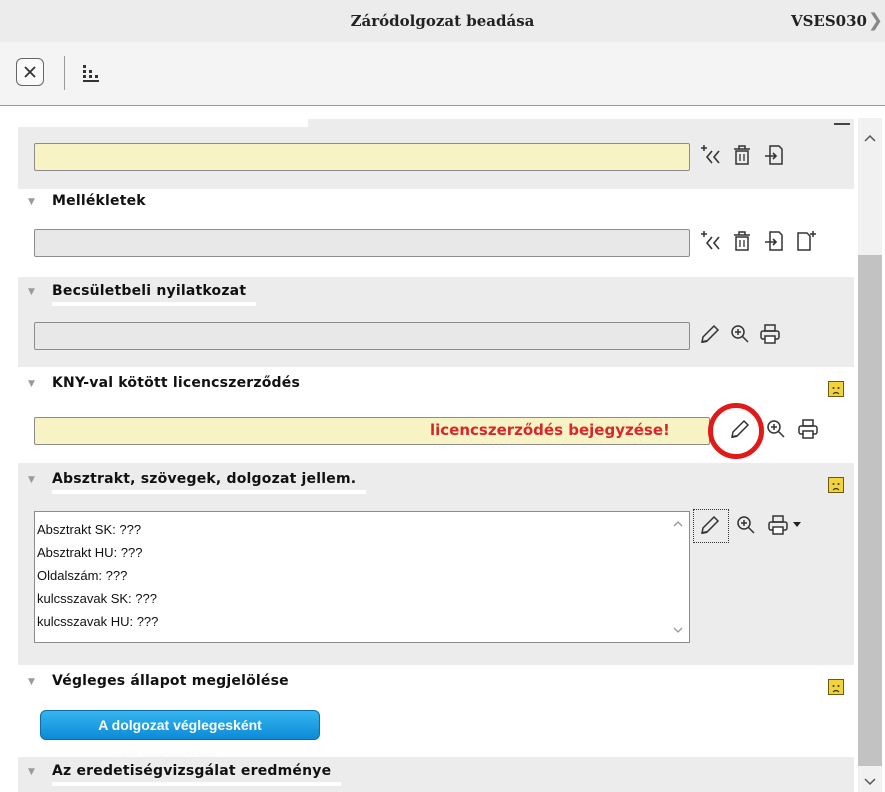 The height and width of the screenshot is (792, 885). I want to click on abstract-actions, so click(763, 528).